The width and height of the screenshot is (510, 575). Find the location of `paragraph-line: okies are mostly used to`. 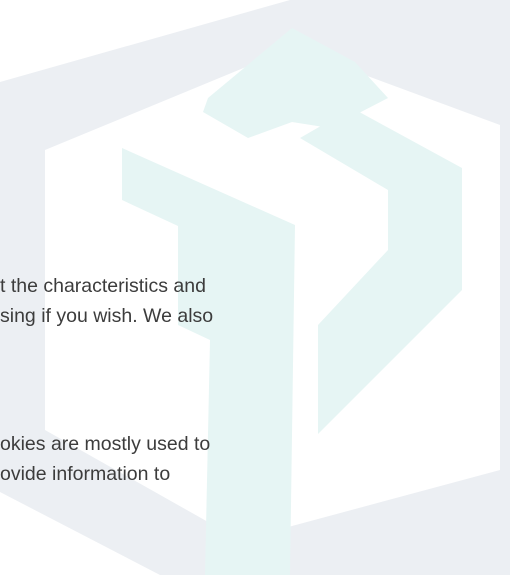

paragraph-line: okies are mostly used to is located at coordinates (105, 444).